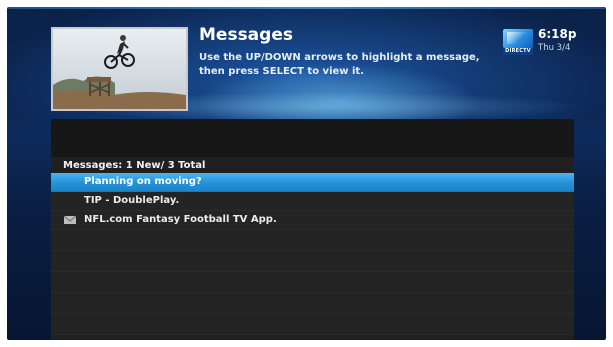 The width and height of the screenshot is (613, 347). Describe the element at coordinates (246, 35) in the screenshot. I see `page-title: Messages` at that location.